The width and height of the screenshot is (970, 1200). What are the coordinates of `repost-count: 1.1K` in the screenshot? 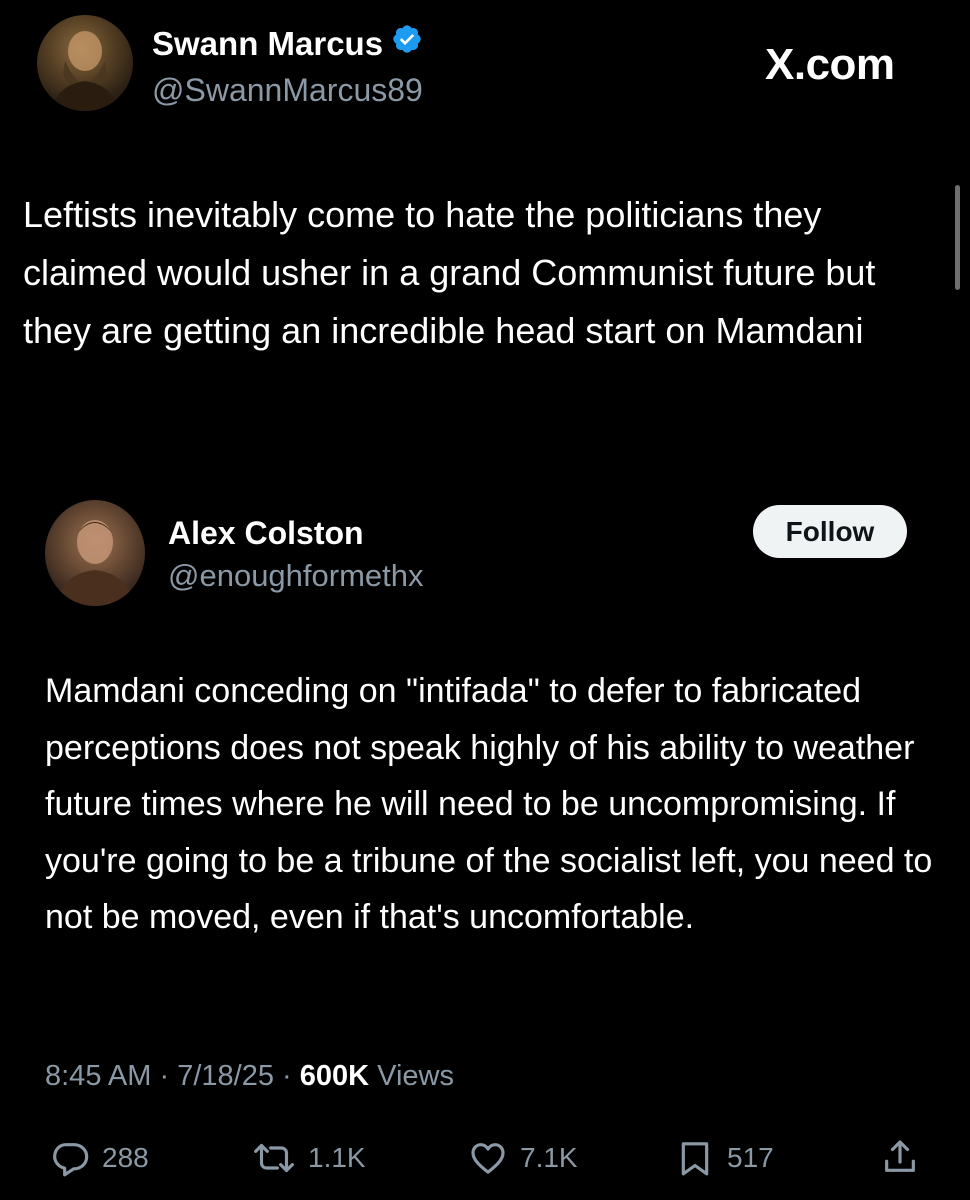 It's located at (337, 1157).